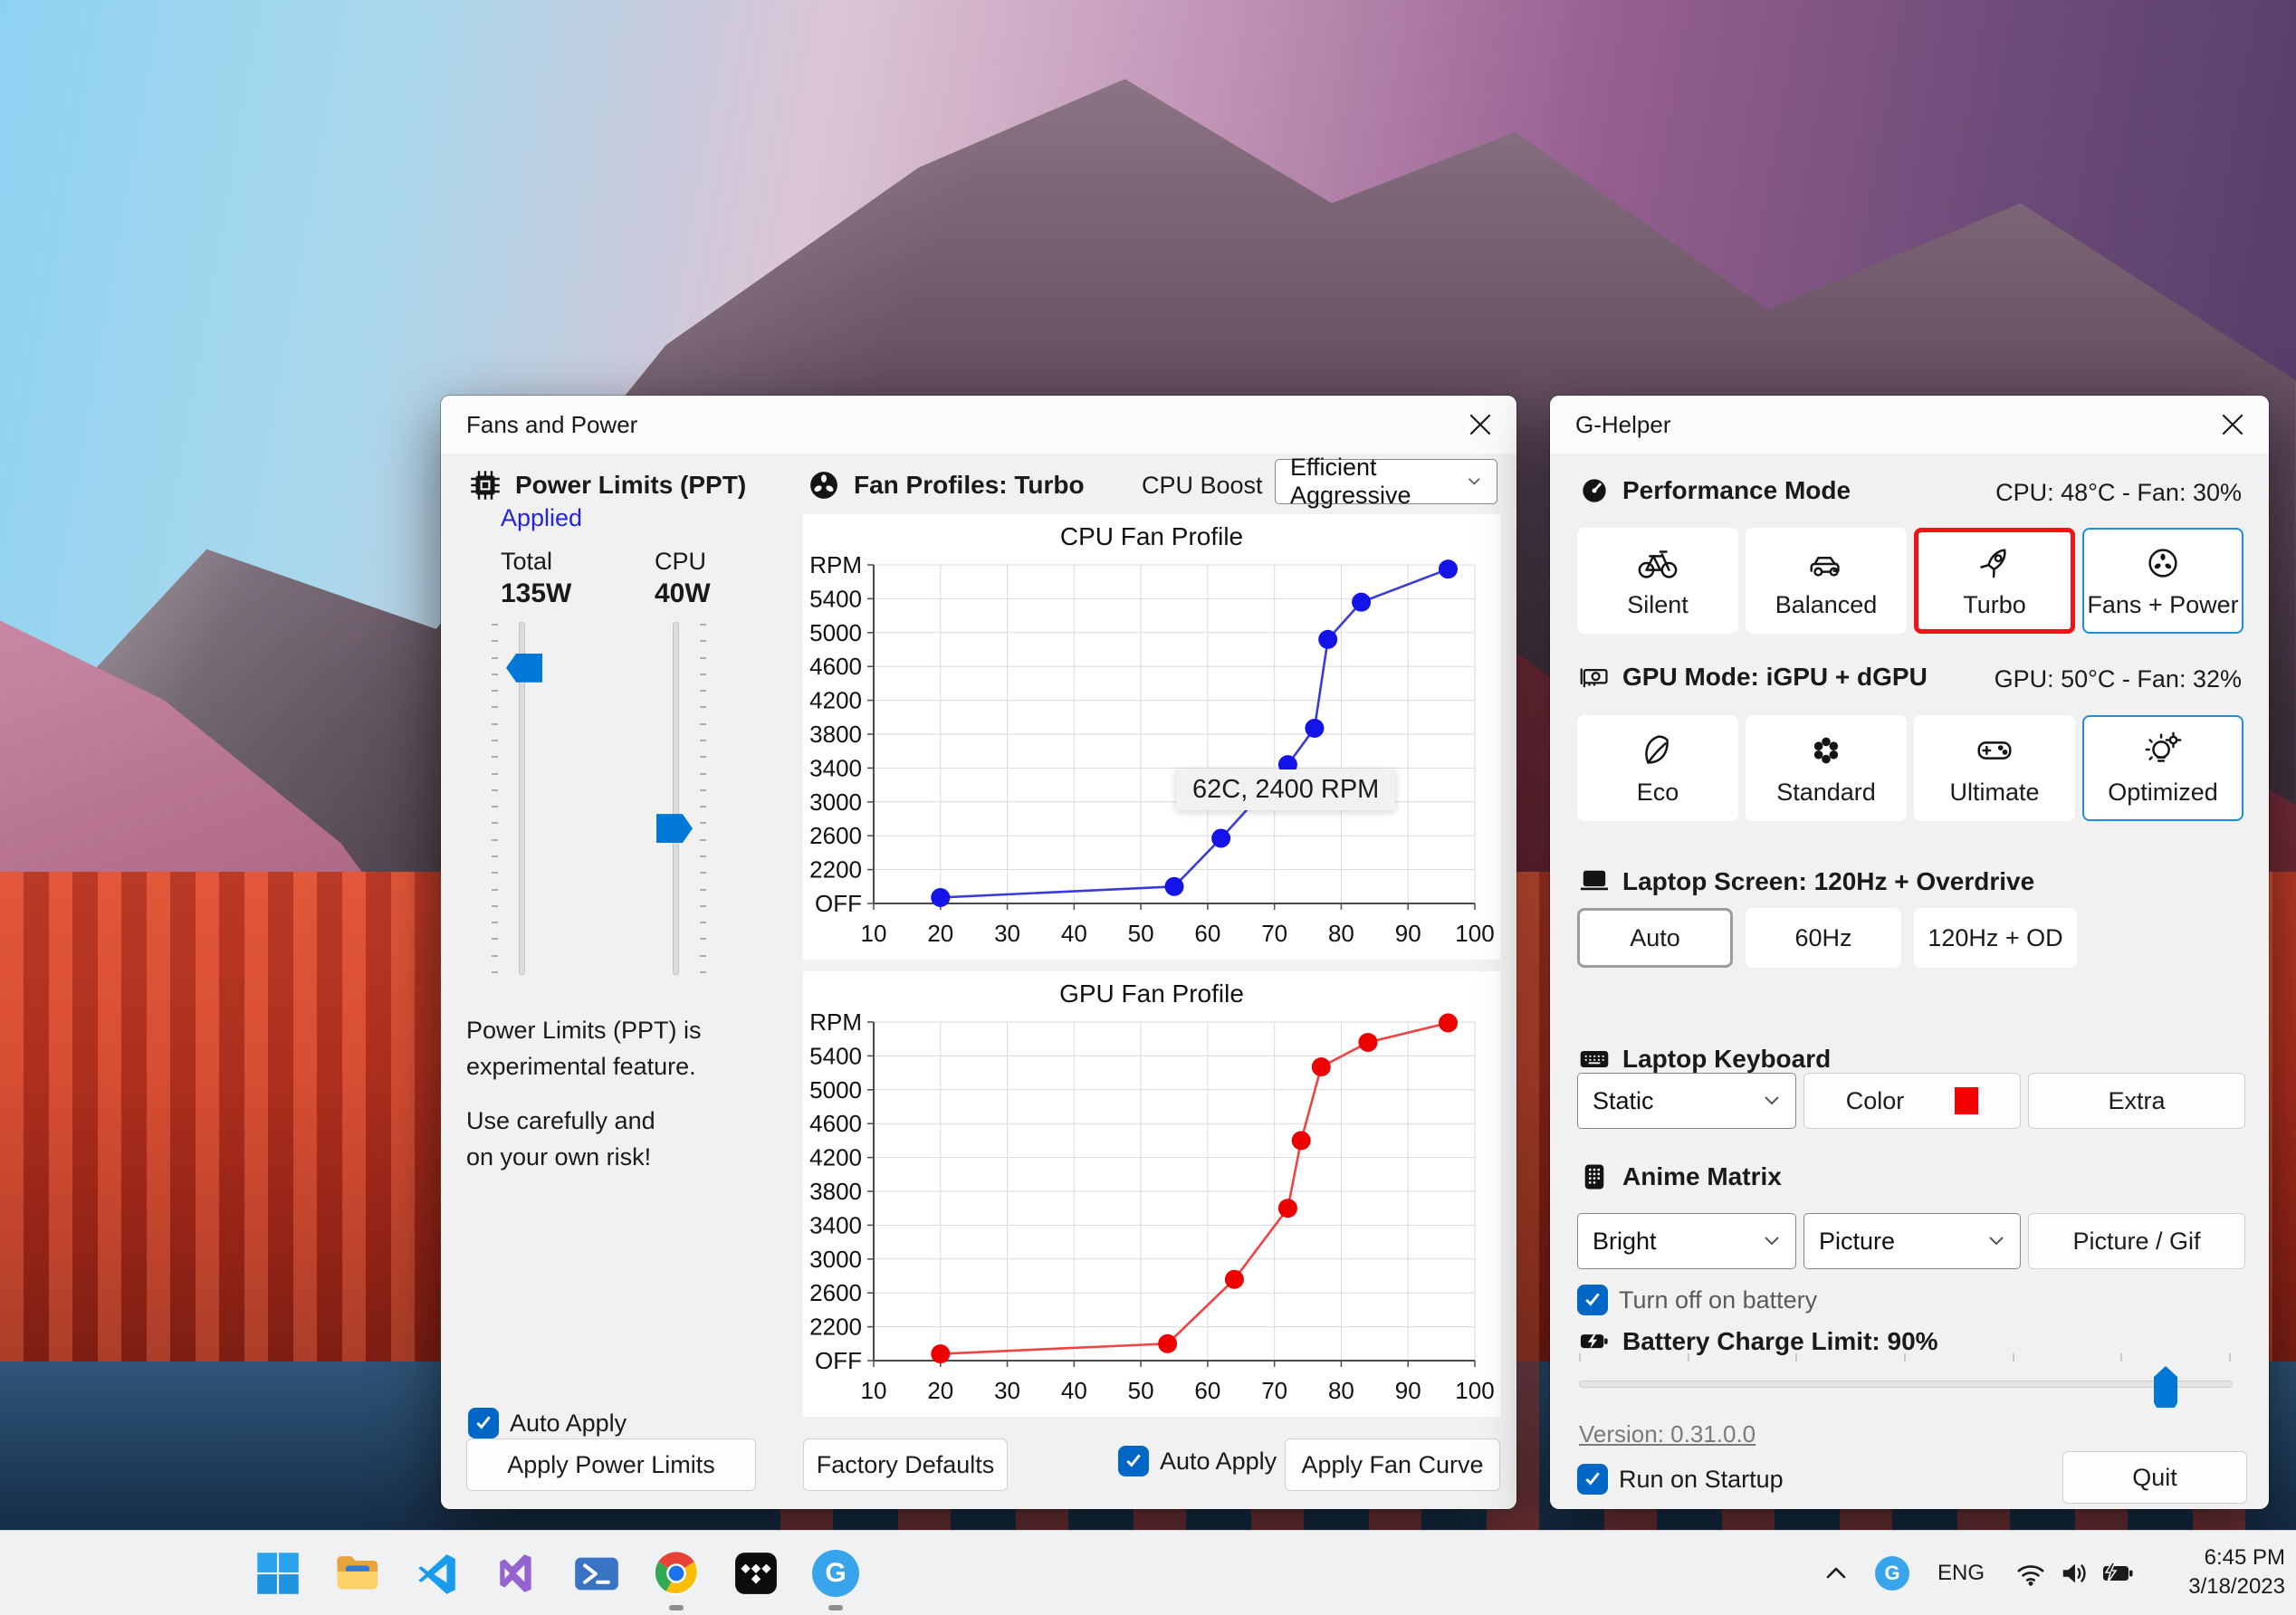 This screenshot has height=1615, width=2296. I want to click on laptop-keyboard-header-label: Laptop Keyboard, so click(1727, 1059).